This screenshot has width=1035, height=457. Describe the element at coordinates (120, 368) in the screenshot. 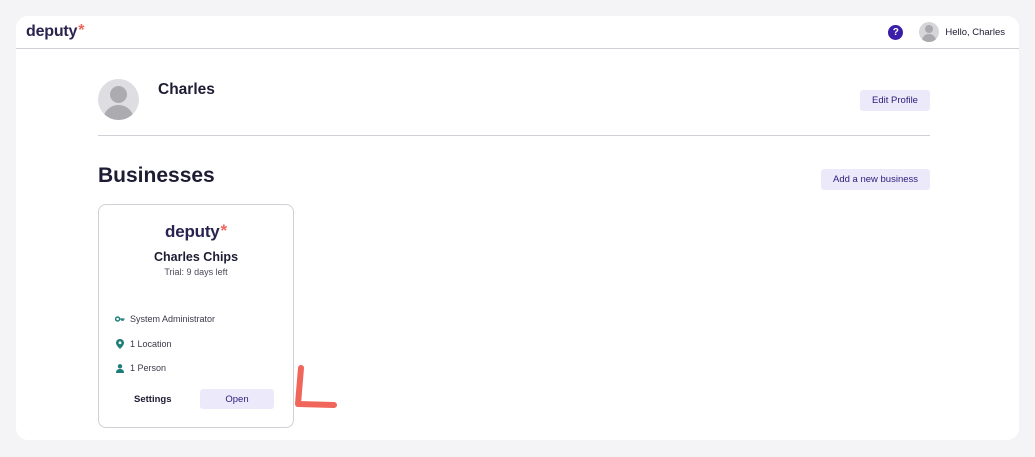

I see `person-icon` at that location.